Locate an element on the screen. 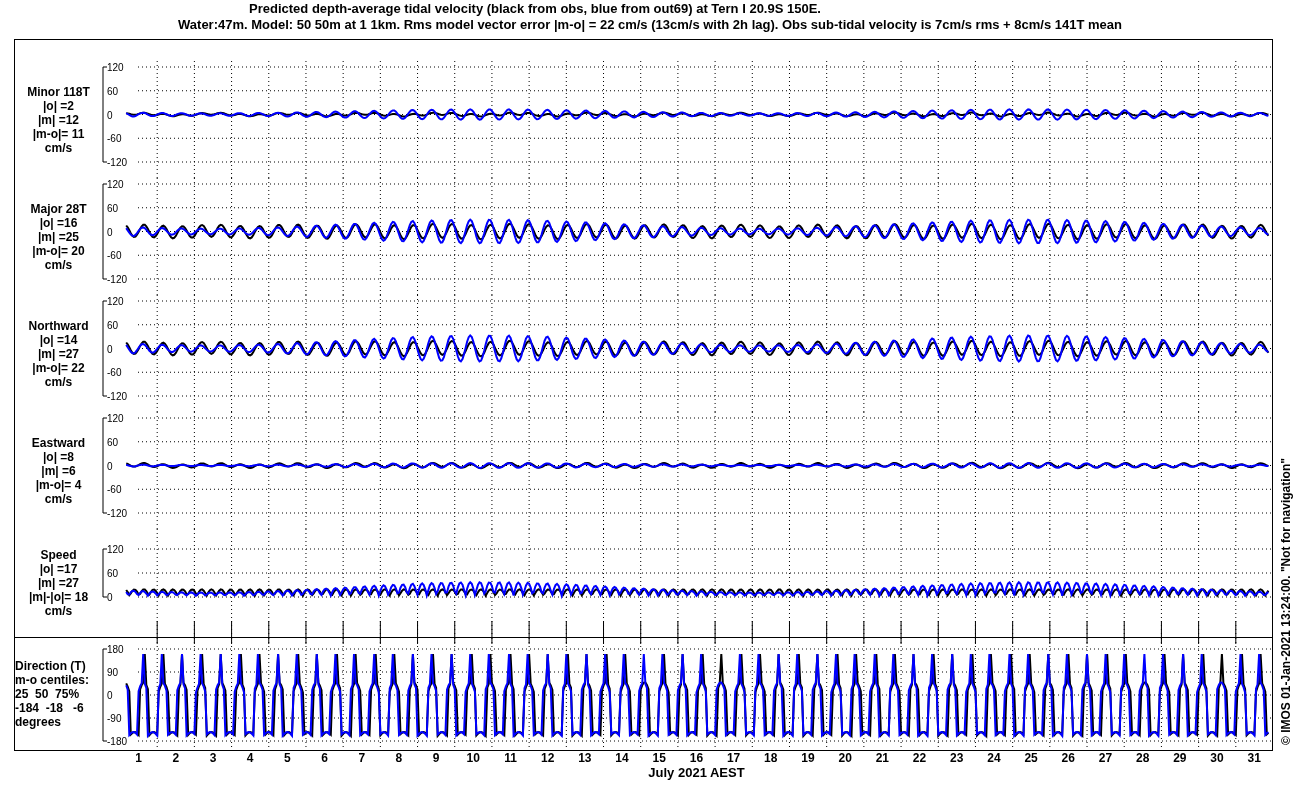  axis-tick-label: 90 is located at coordinates (113, 672).